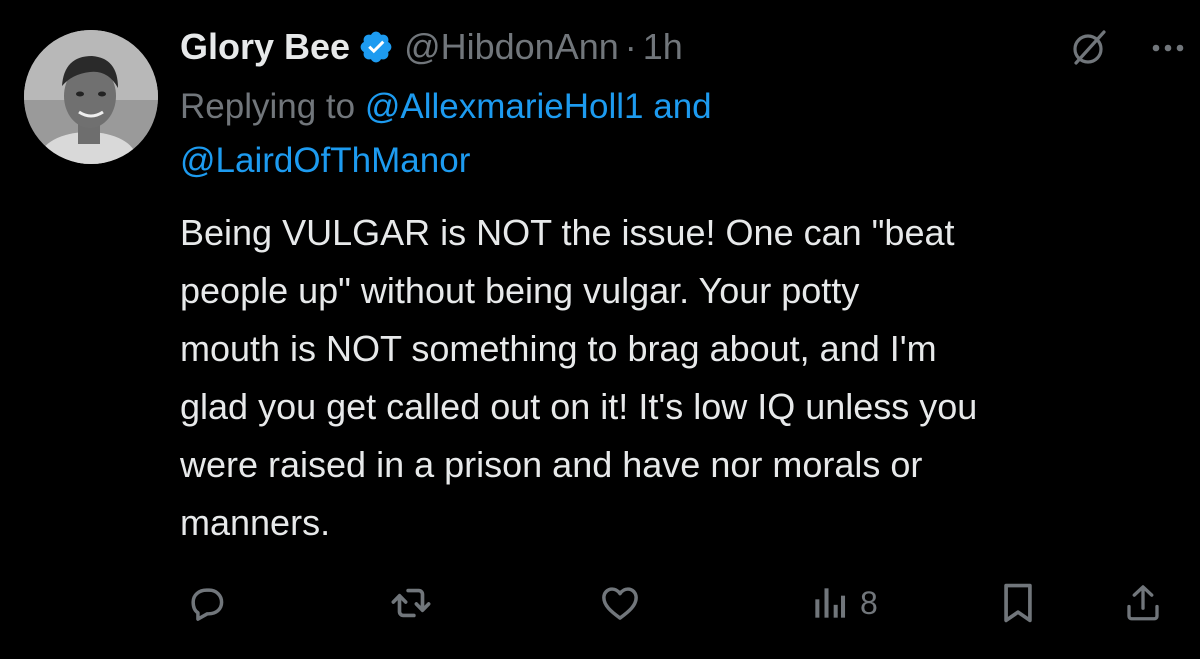 This screenshot has width=1200, height=659. I want to click on share-button, so click(1143, 603).